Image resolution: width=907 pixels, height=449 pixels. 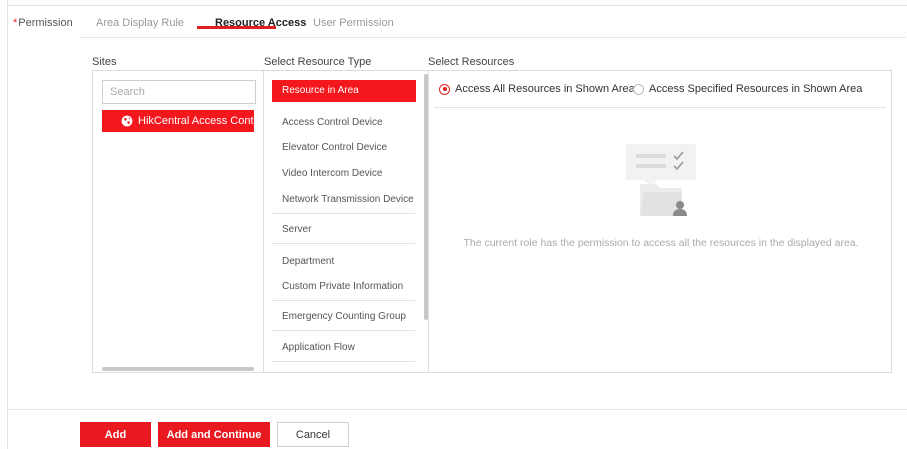 What do you see at coordinates (426, 197) in the screenshot?
I see `resource-type-scrollbar` at bounding box center [426, 197].